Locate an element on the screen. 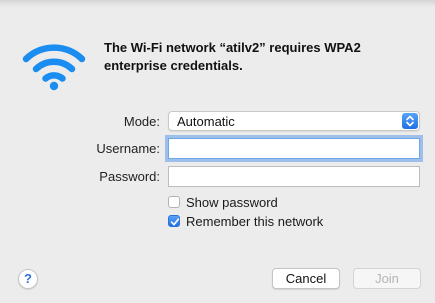  remember-network-label: Remember this network is located at coordinates (255, 221).